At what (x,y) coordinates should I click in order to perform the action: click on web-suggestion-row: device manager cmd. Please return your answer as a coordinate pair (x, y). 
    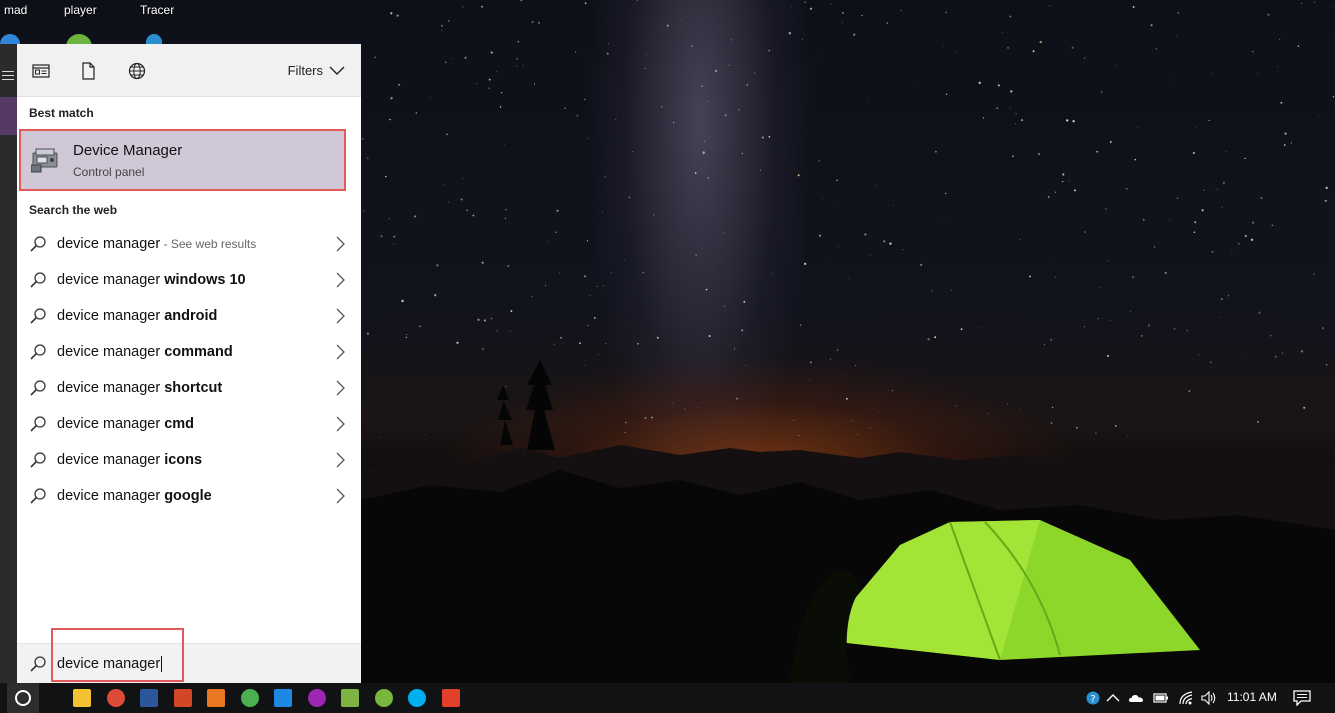
    Looking at the image, I should click on (189, 424).